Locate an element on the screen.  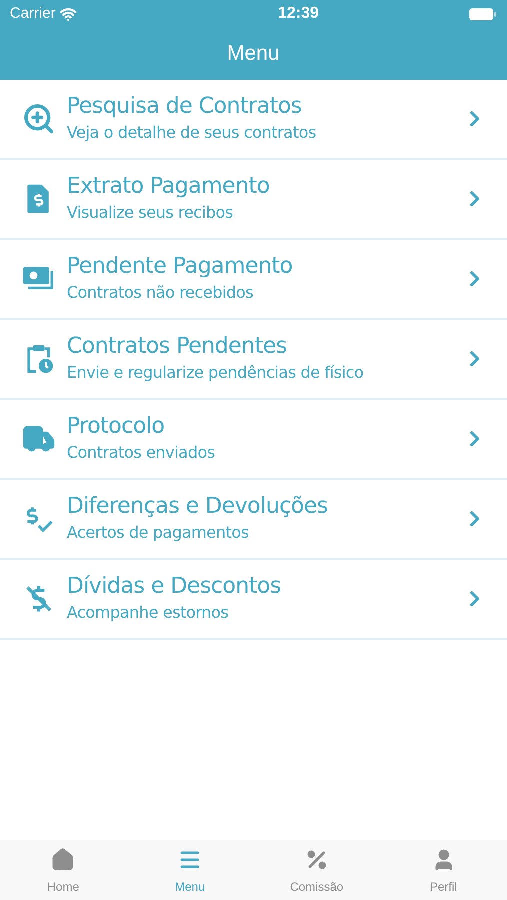
menu-item: Pesquisa de Contratos Veja o detalhe de seus contratos is located at coordinates (253, 120).